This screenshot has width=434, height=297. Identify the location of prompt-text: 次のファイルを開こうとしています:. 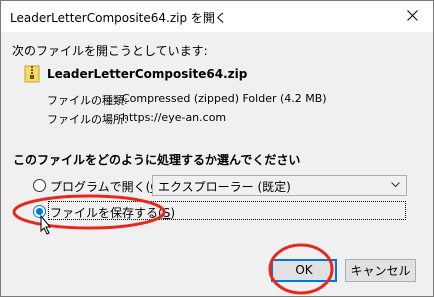
(110, 51).